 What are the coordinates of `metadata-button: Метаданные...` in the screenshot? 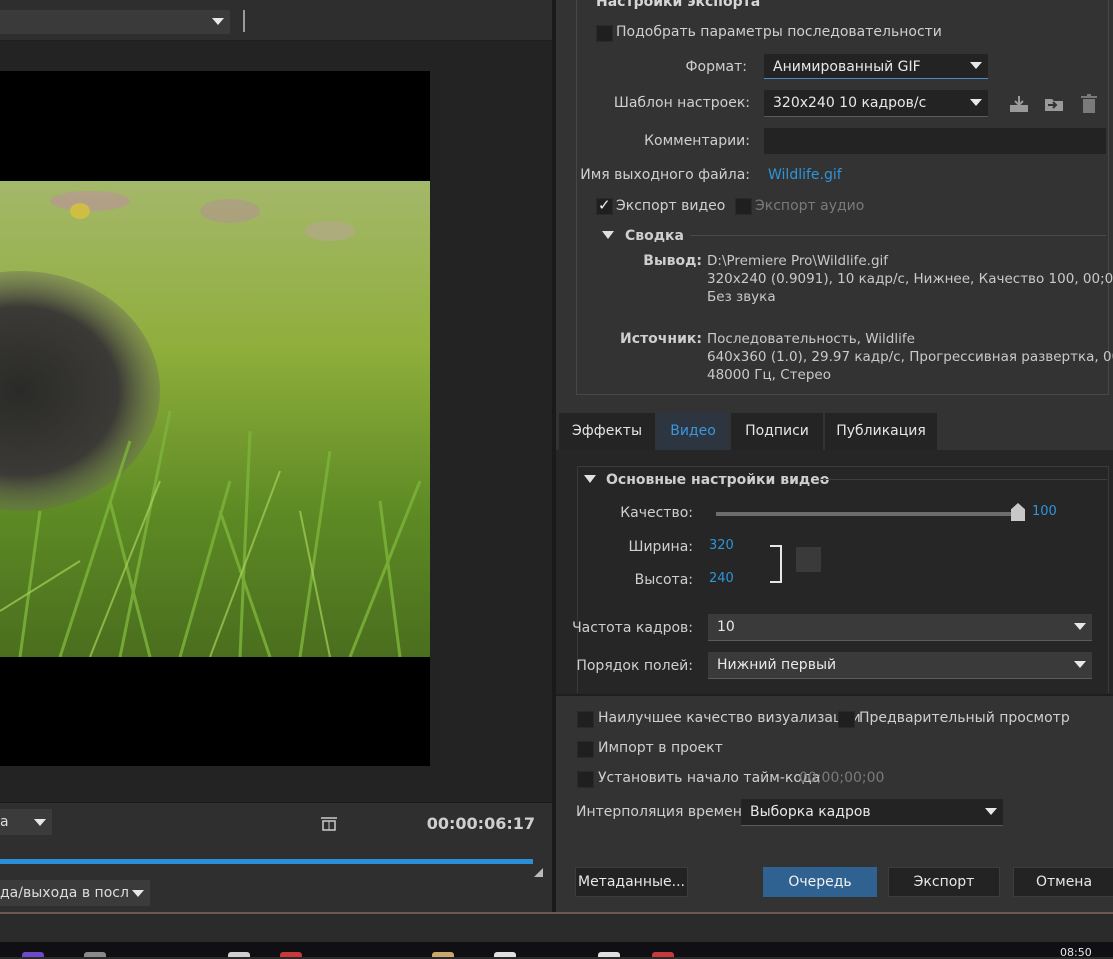 It's located at (631, 882).